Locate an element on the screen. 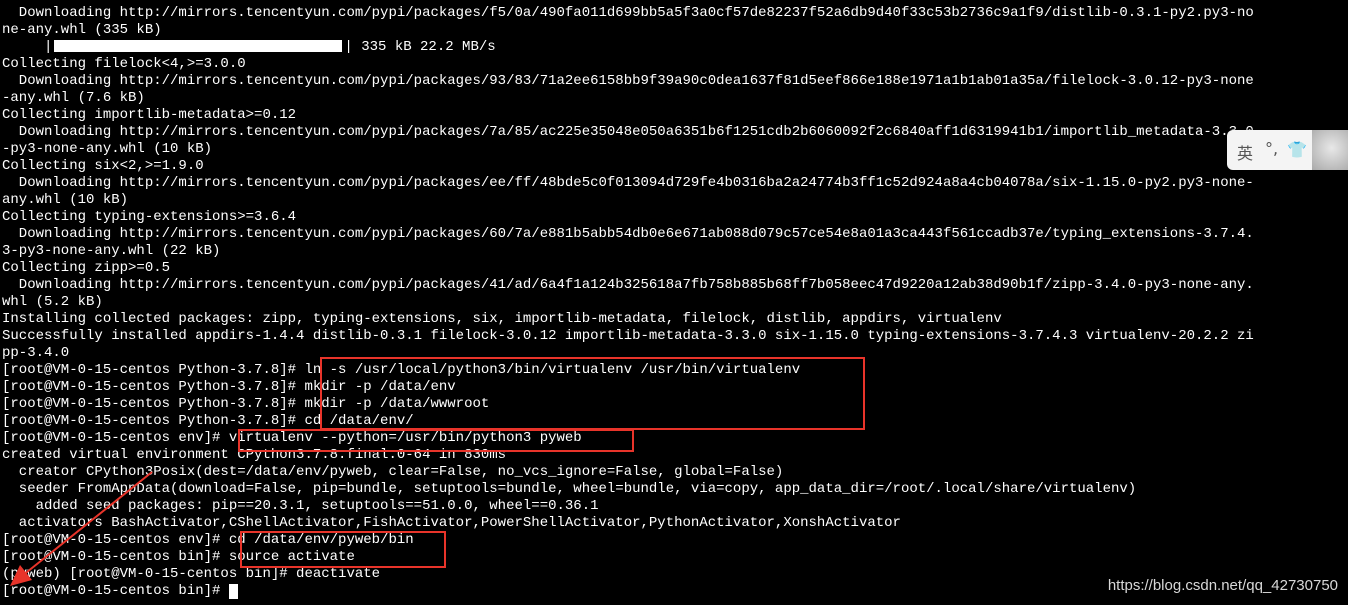 This screenshot has height=605, width=1348. annotation-arrow is located at coordinates (81, 528).